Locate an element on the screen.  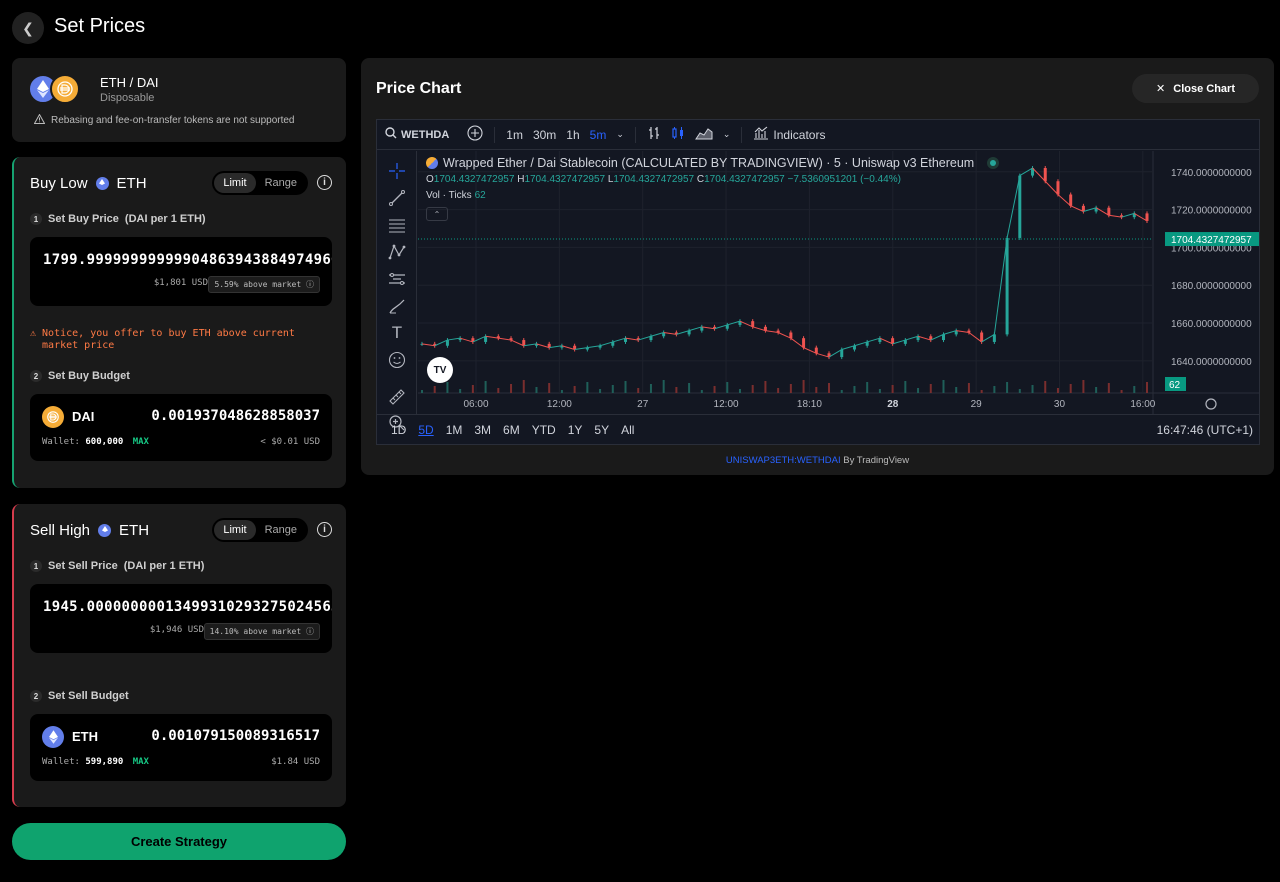
style-dropdown: ⌄ is located at coordinates (727, 134).